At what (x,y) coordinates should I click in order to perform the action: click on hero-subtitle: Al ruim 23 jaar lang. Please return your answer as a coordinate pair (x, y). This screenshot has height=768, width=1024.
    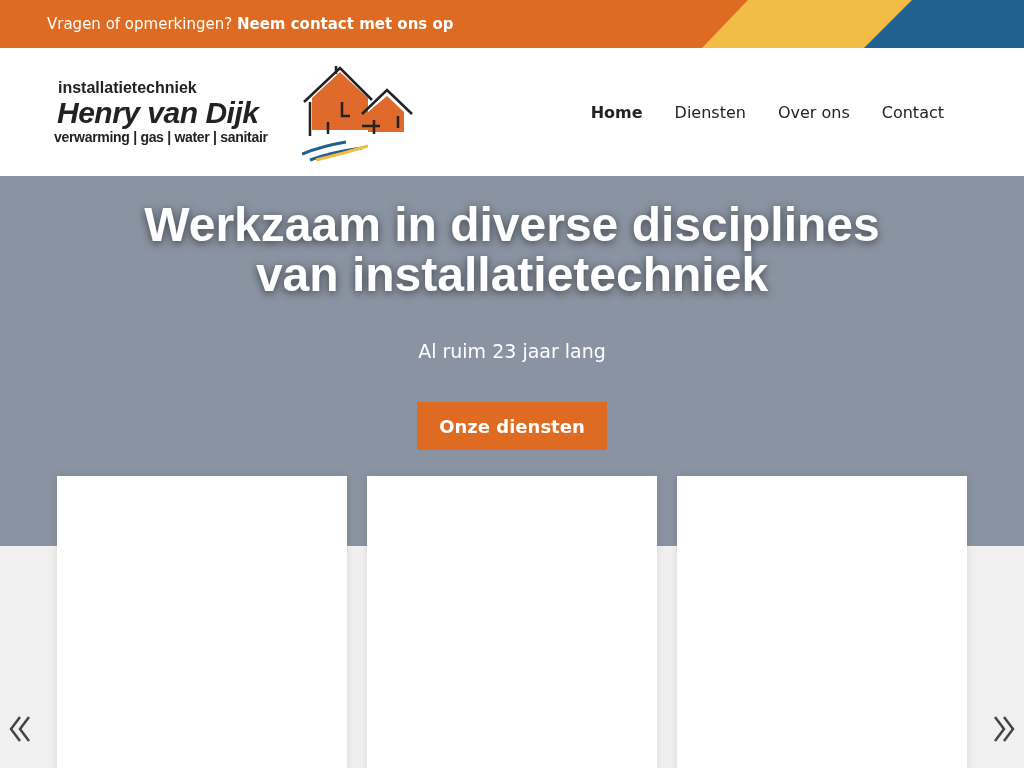
    Looking at the image, I should click on (512, 351).